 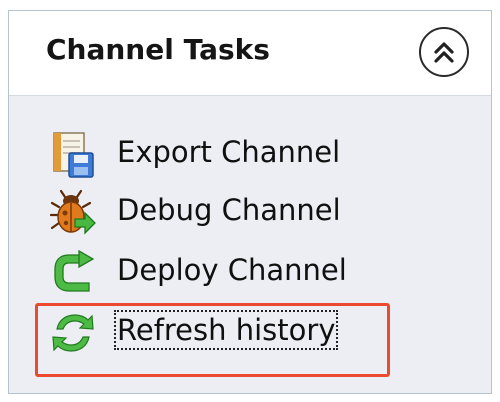 I want to click on task-label: Export Channel, so click(x=229, y=152).